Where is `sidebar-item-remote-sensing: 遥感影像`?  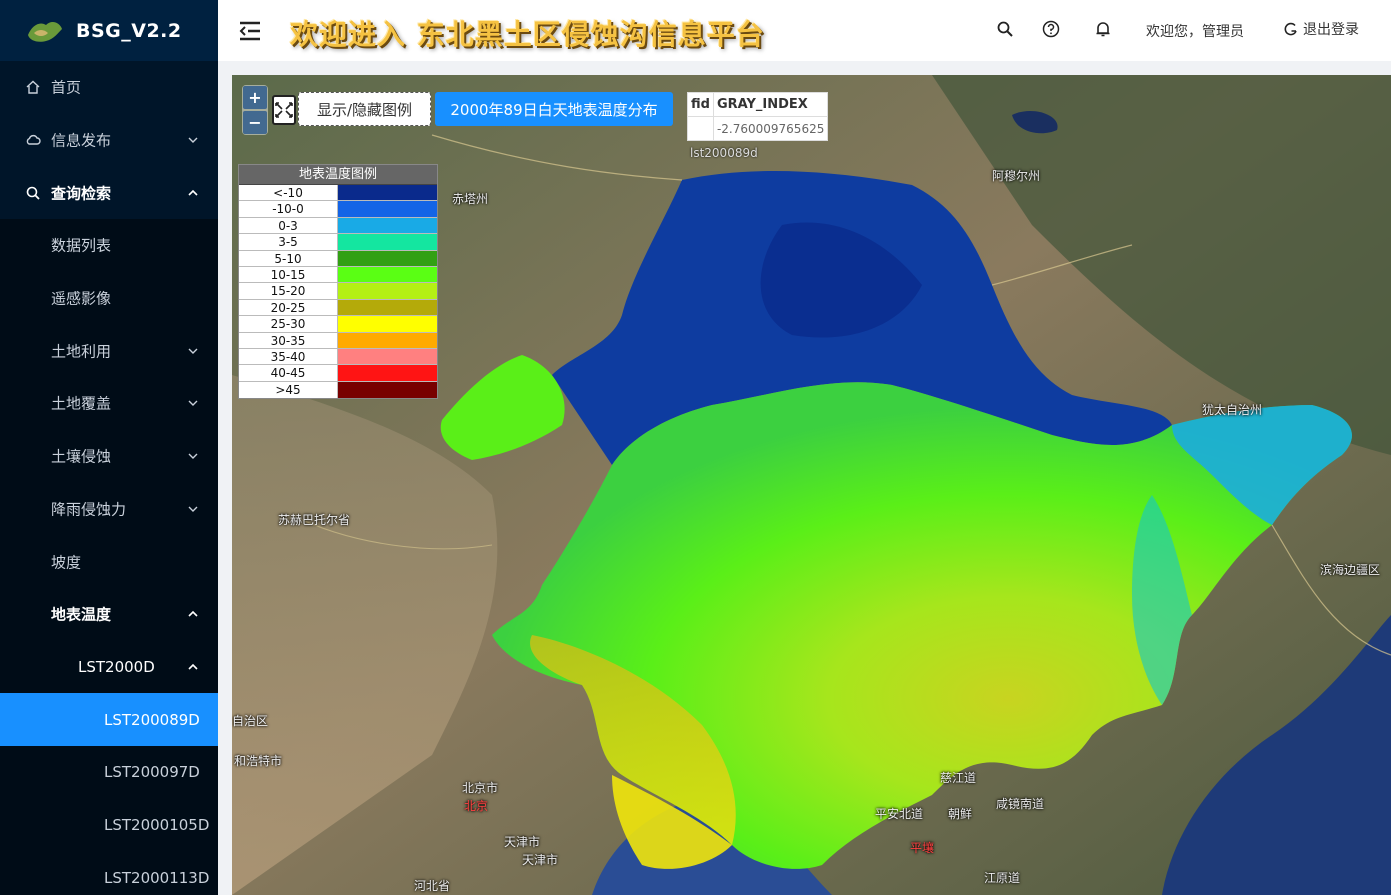 sidebar-item-remote-sensing: 遥感影像 is located at coordinates (109, 298).